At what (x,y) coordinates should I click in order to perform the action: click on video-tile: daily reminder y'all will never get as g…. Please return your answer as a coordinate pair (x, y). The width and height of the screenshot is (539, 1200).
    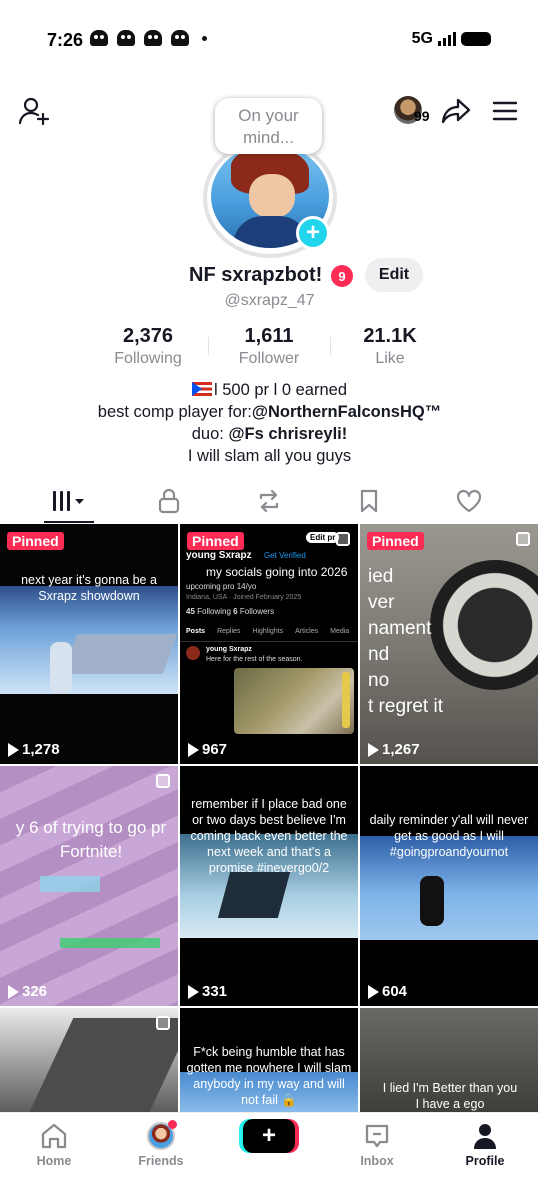
    Looking at the image, I should click on (449, 886).